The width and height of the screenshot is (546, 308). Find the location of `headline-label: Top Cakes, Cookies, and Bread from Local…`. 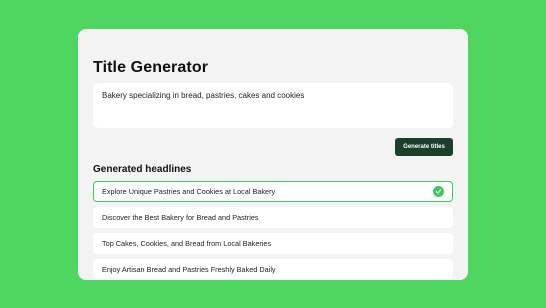

headline-label: Top Cakes, Cookies, and Bread from Local… is located at coordinates (187, 243).